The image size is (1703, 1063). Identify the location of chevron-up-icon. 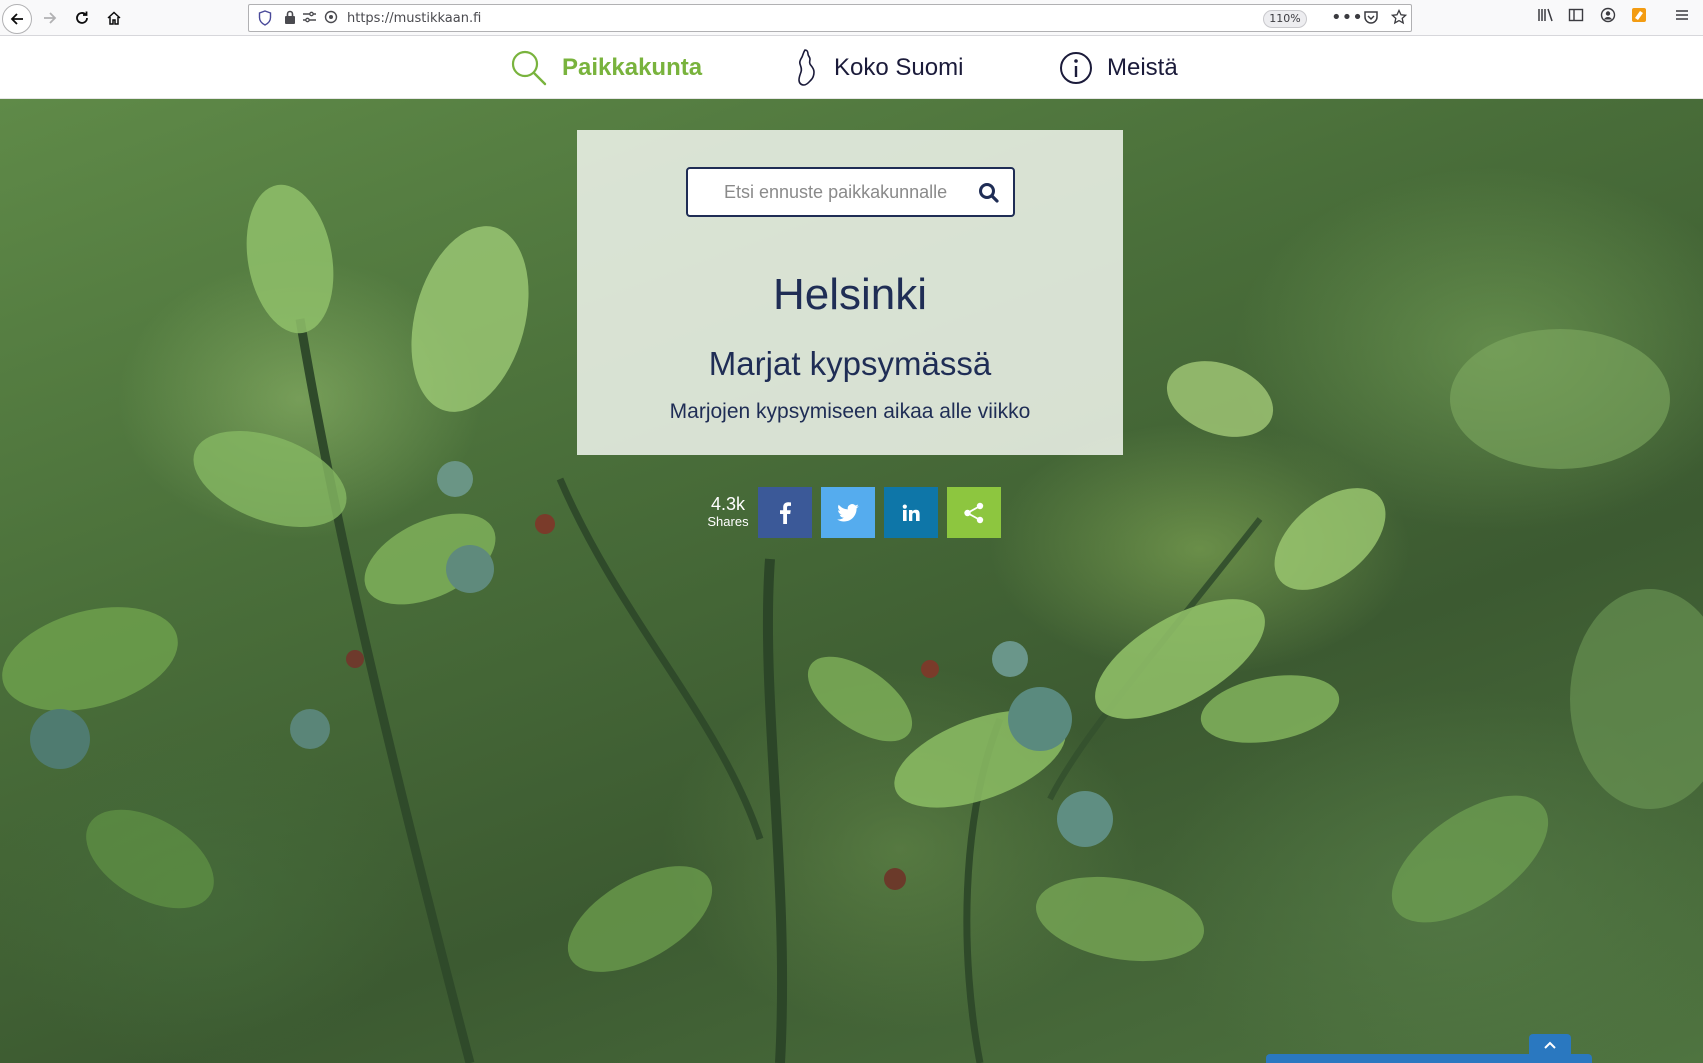
(1550, 1045).